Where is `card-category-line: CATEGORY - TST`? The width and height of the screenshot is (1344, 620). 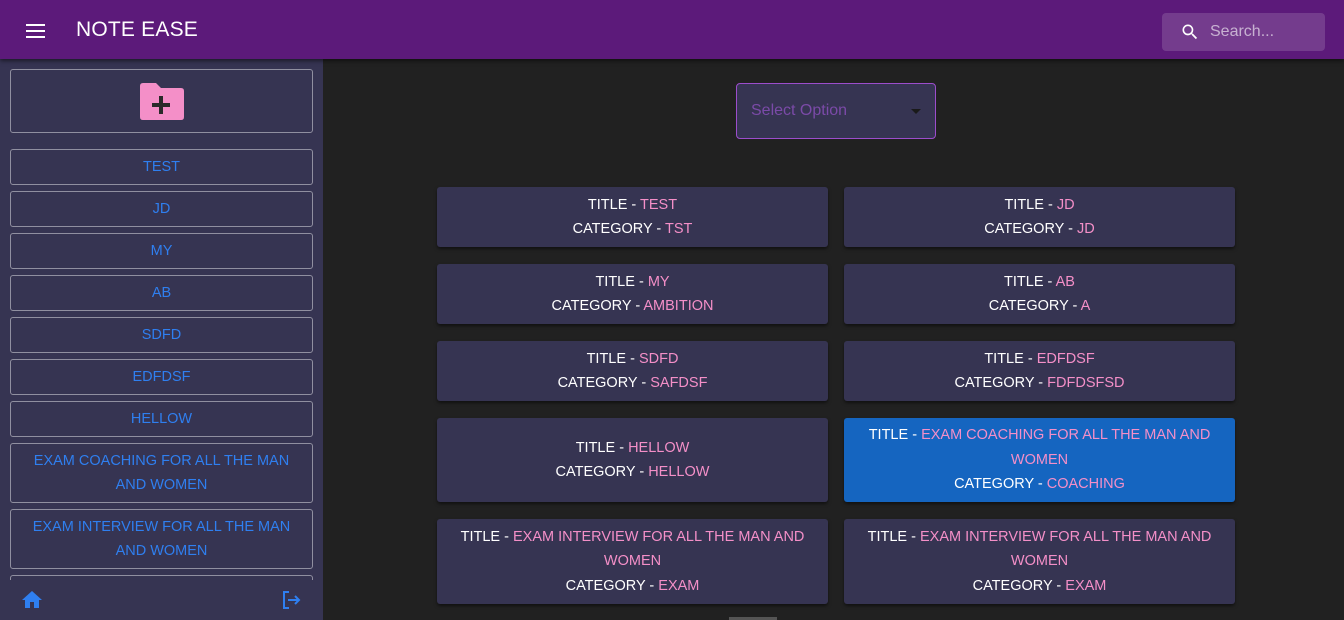
card-category-line: CATEGORY - TST is located at coordinates (633, 229).